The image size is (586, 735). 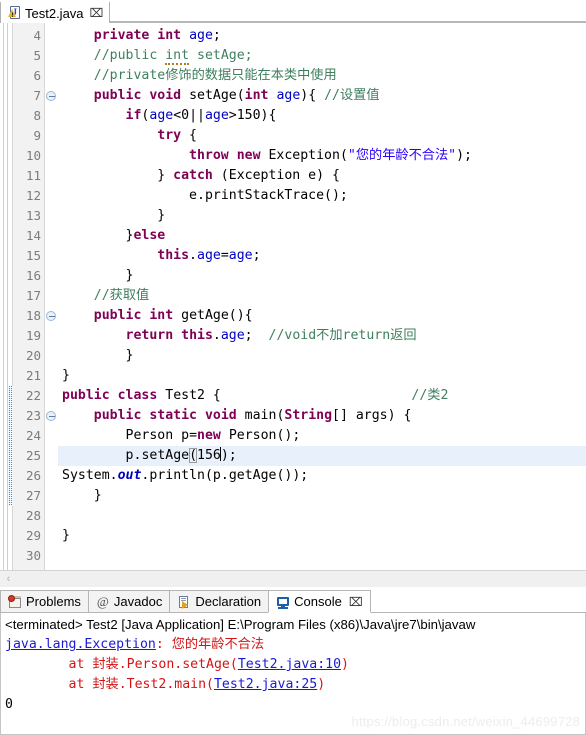 I want to click on view-tab-problems: Problems, so click(x=44, y=601).